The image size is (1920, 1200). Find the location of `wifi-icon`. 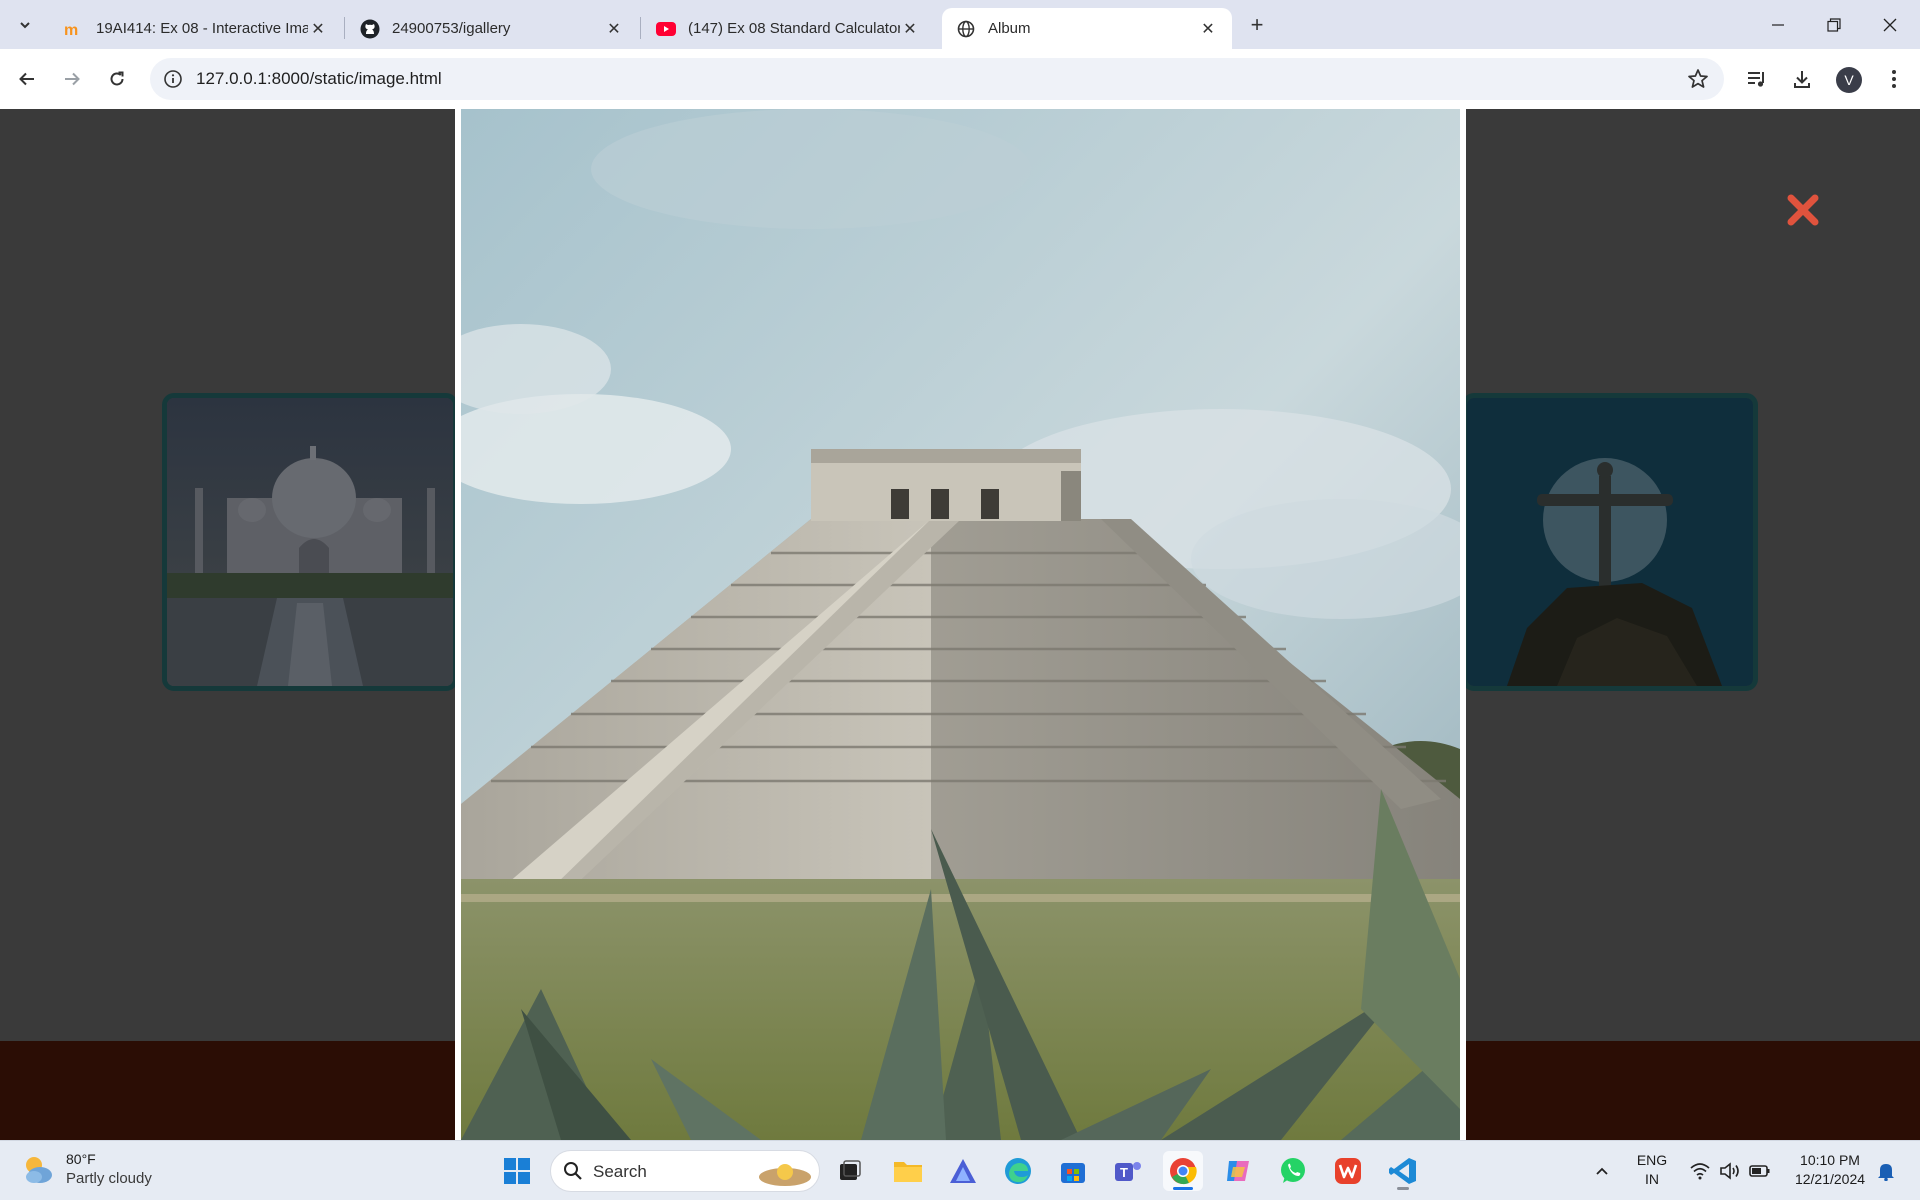

wifi-icon is located at coordinates (1700, 1171).